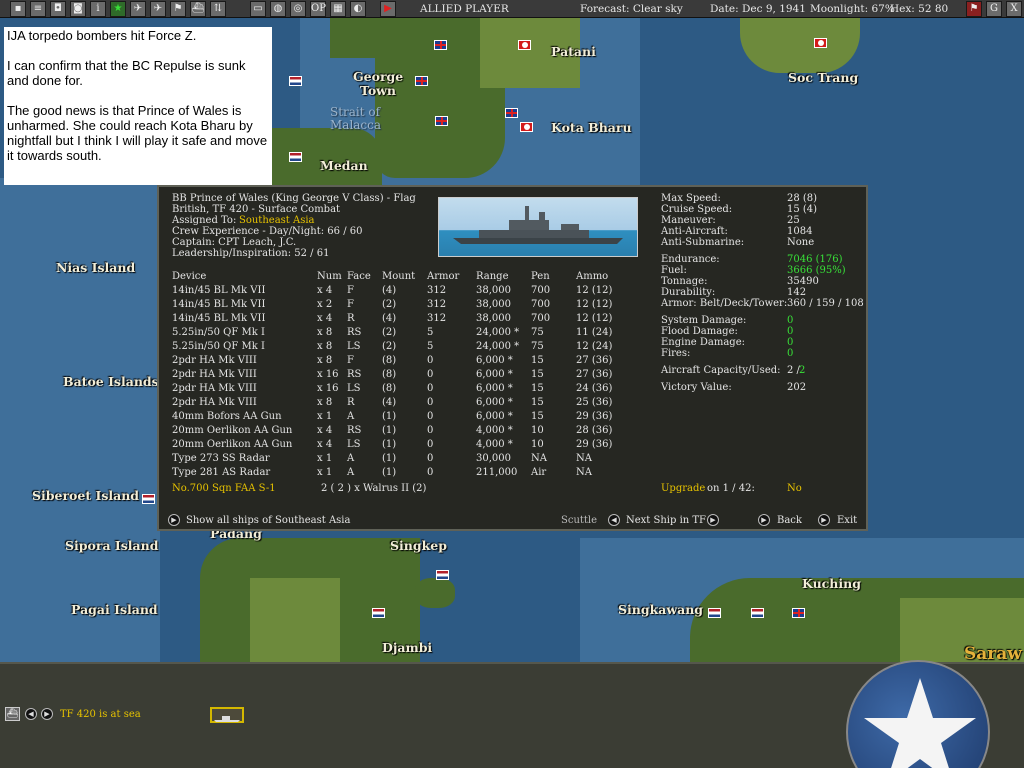  I want to click on next-ship-icon: ▶, so click(713, 520).